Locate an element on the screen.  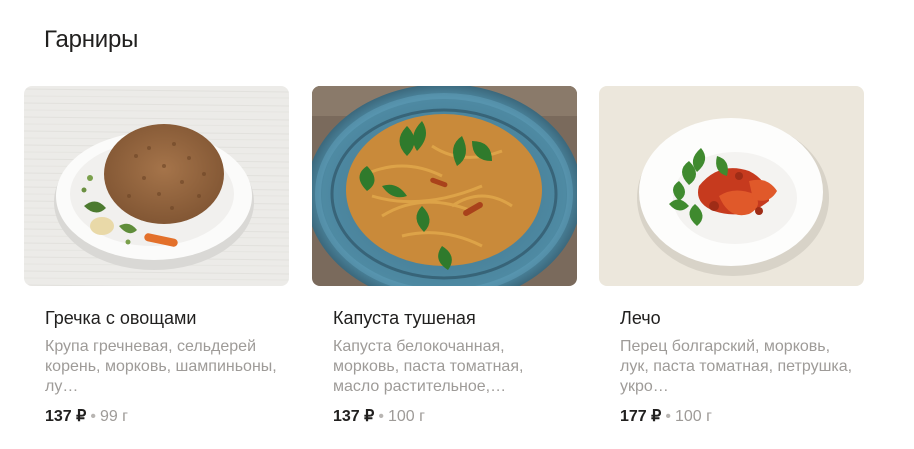
product-name: Капуста тушеная is located at coordinates (404, 318).